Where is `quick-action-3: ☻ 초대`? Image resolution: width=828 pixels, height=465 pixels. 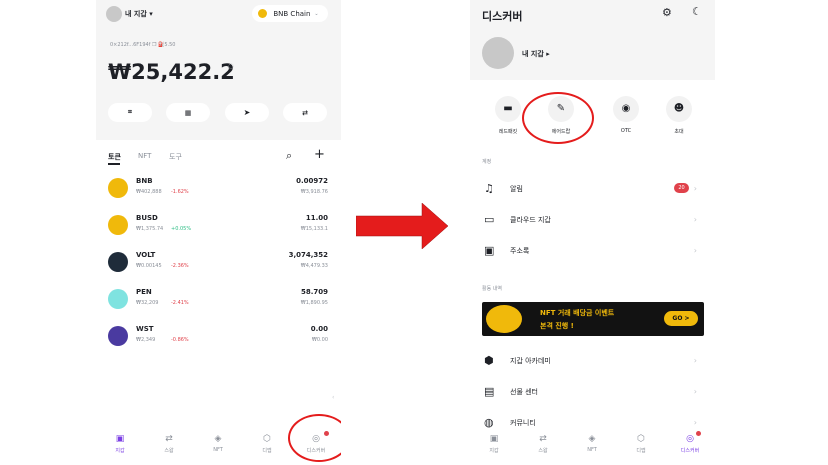
quick-action-3: ☻ 초대 is located at coordinates (679, 115).